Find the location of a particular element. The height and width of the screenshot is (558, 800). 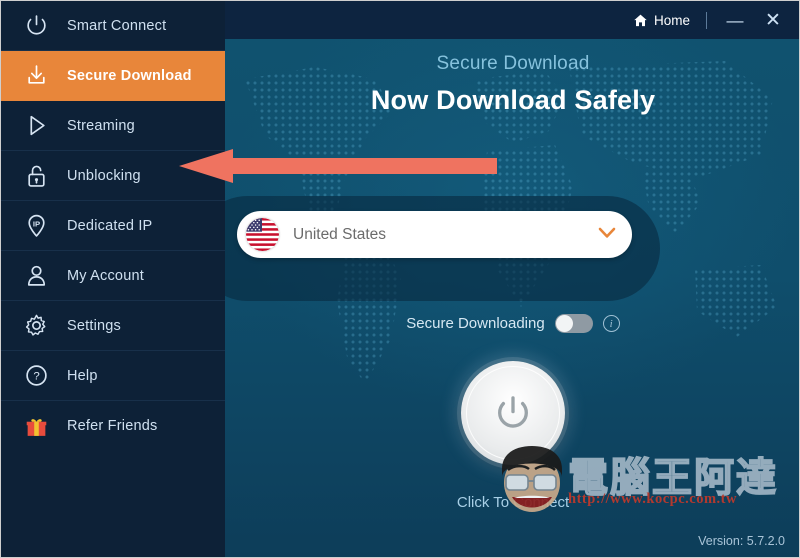

download-icon is located at coordinates (36, 76).